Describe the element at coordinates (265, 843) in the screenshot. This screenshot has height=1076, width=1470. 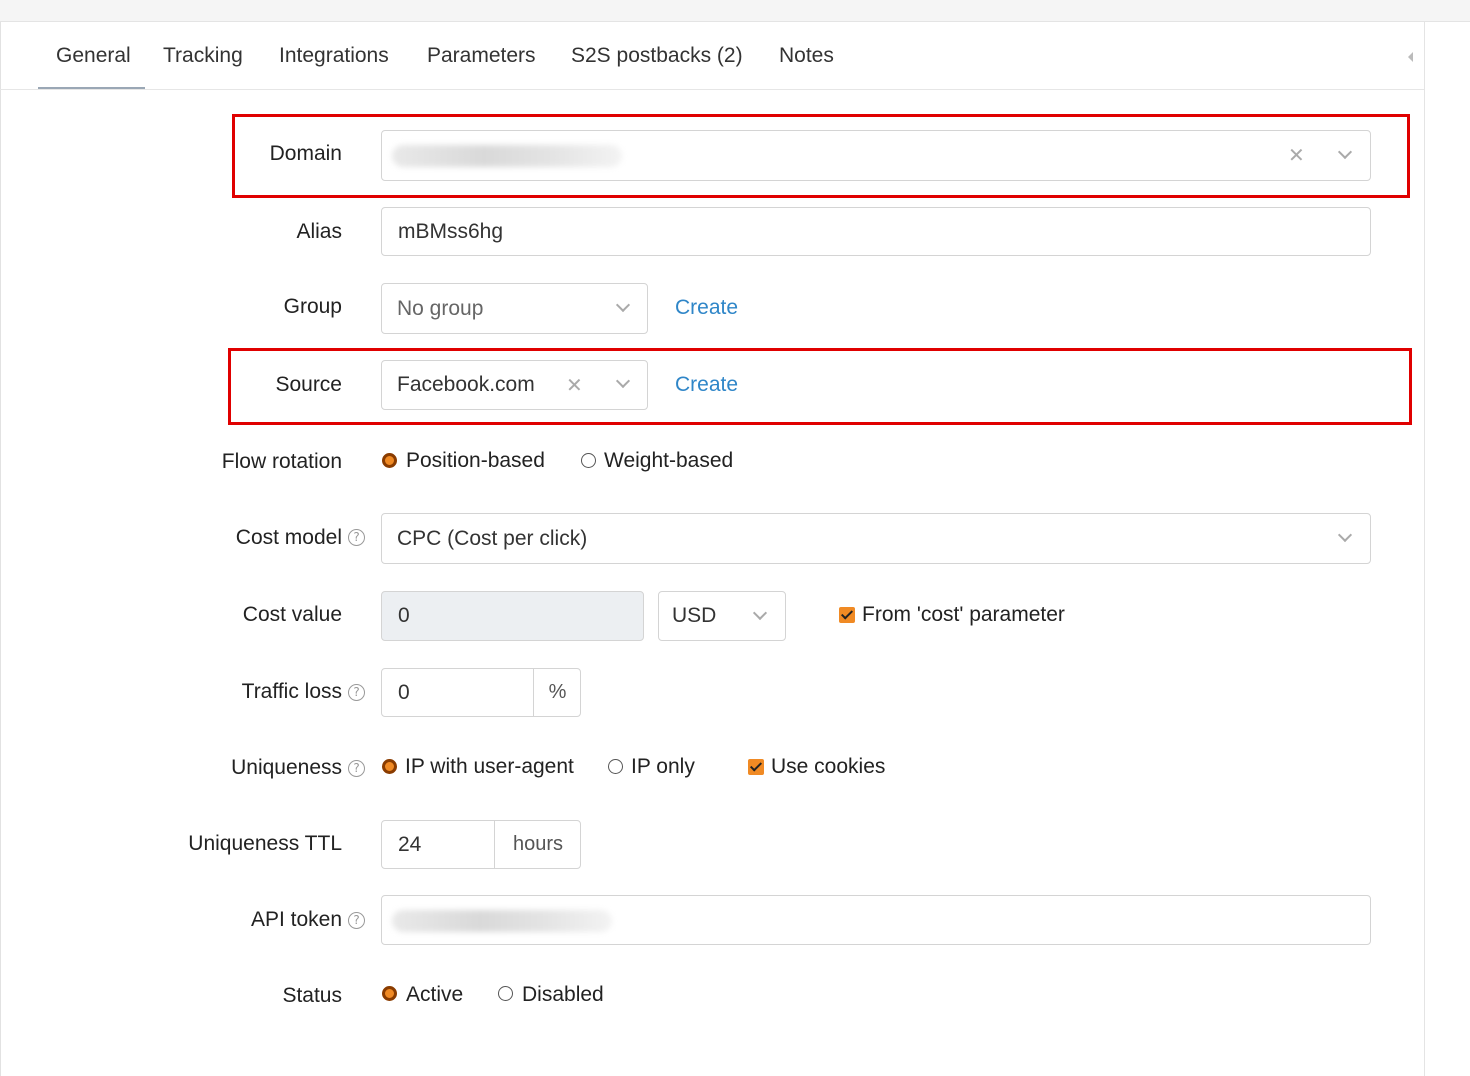
I see `uniqueness-ttl-label: Uniqueness TTL` at that location.